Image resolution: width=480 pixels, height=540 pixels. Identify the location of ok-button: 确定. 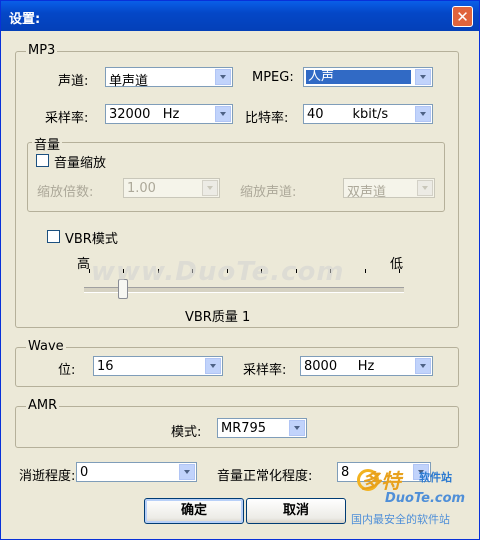
(194, 511).